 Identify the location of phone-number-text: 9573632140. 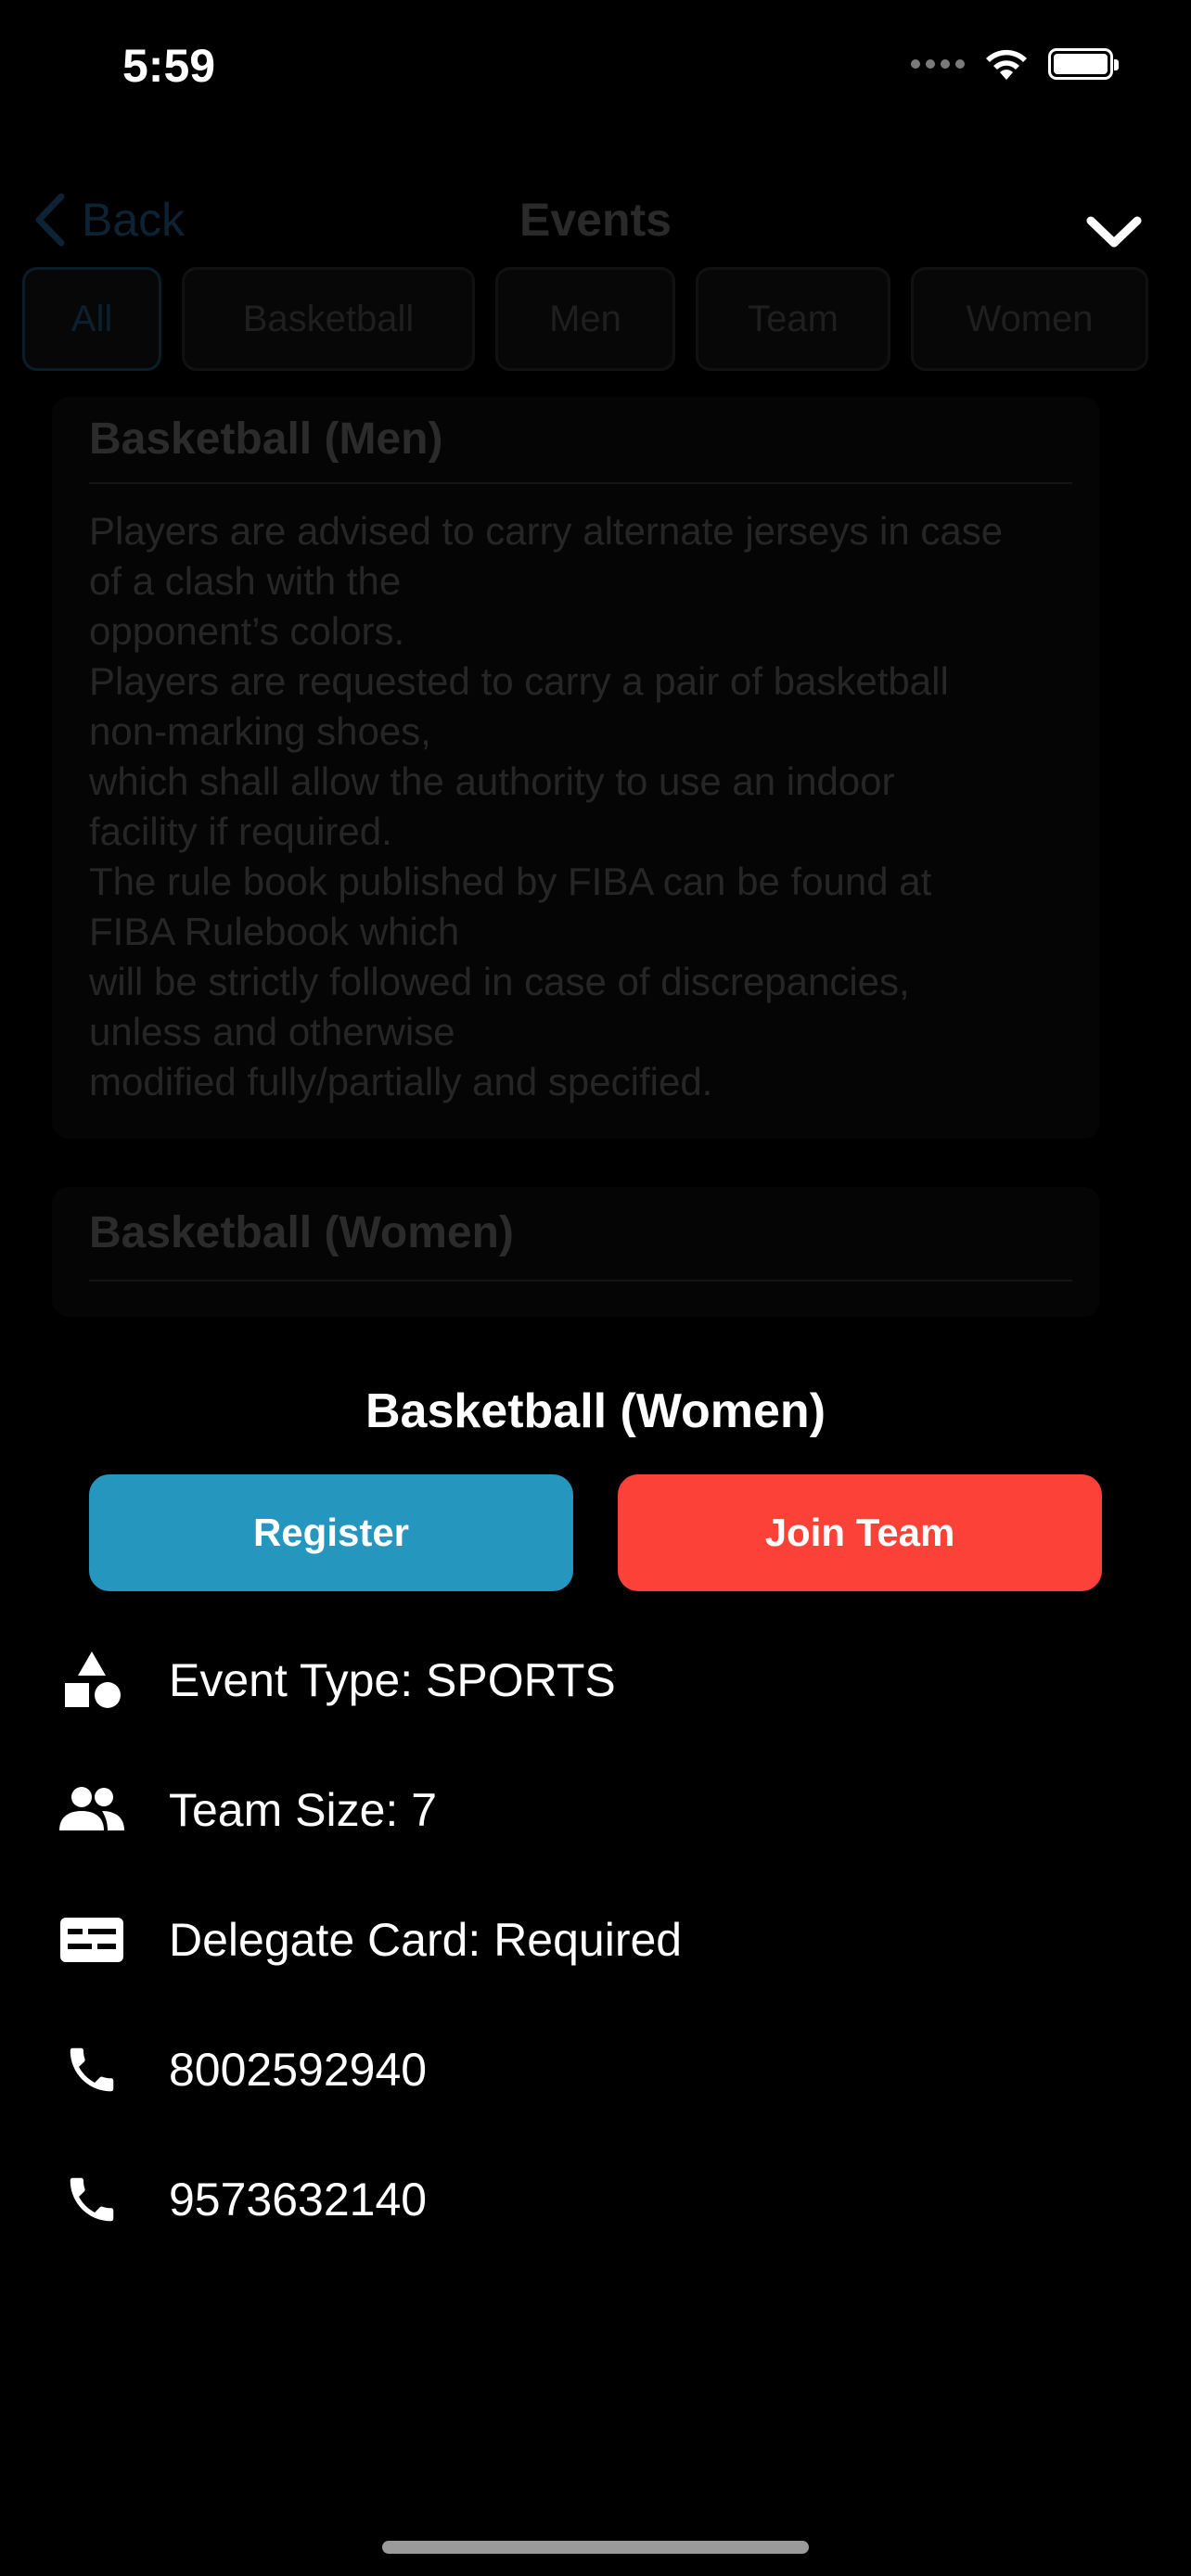
(298, 2199).